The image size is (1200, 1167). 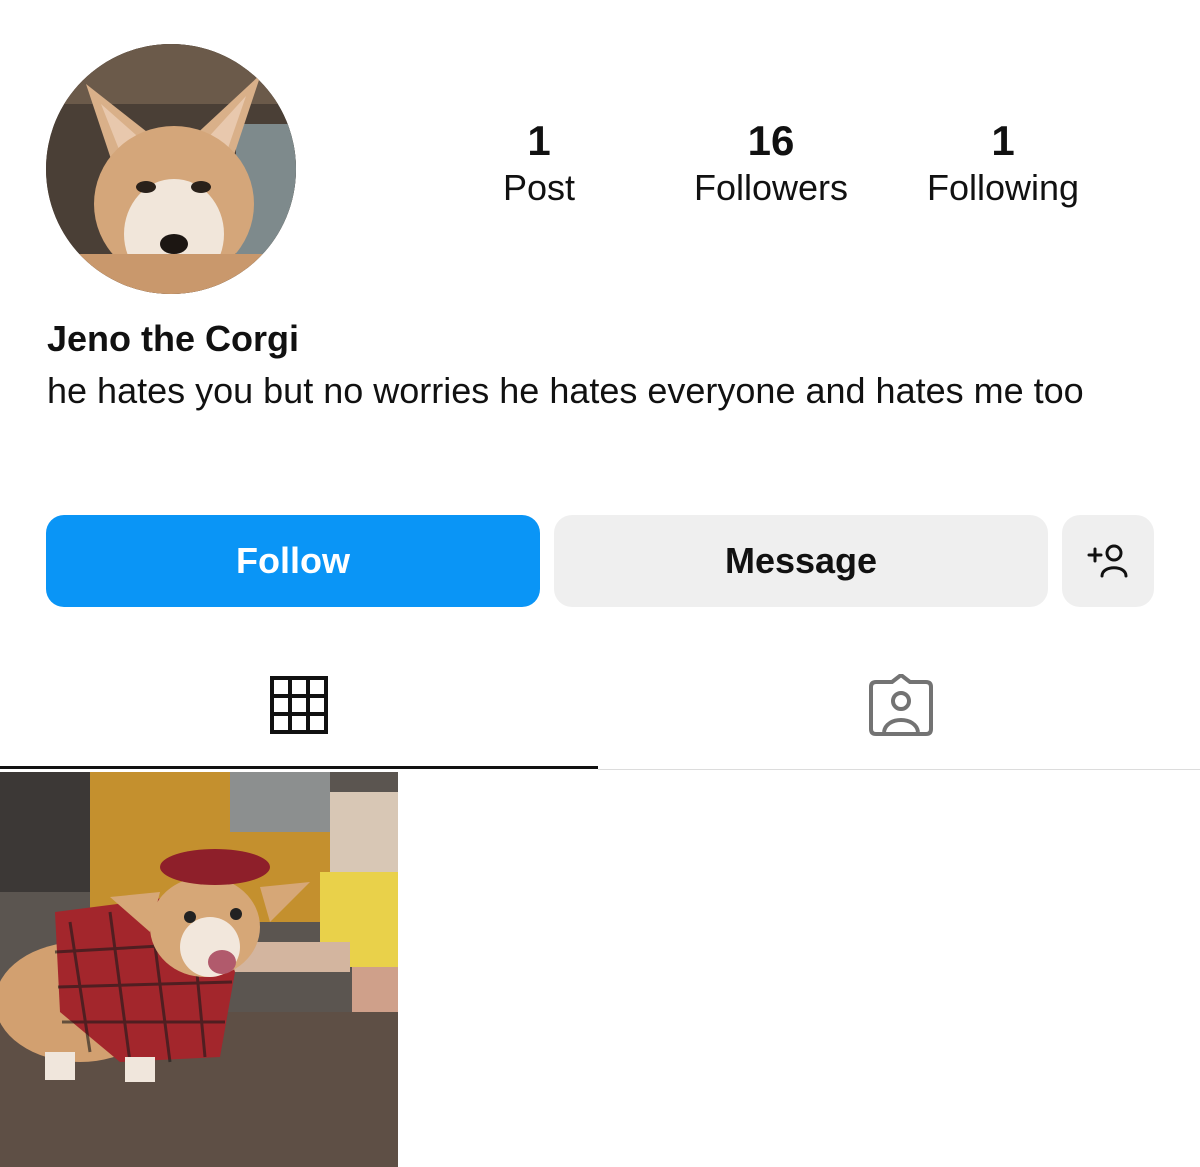 I want to click on stat-posts: 1 Post, so click(x=539, y=165).